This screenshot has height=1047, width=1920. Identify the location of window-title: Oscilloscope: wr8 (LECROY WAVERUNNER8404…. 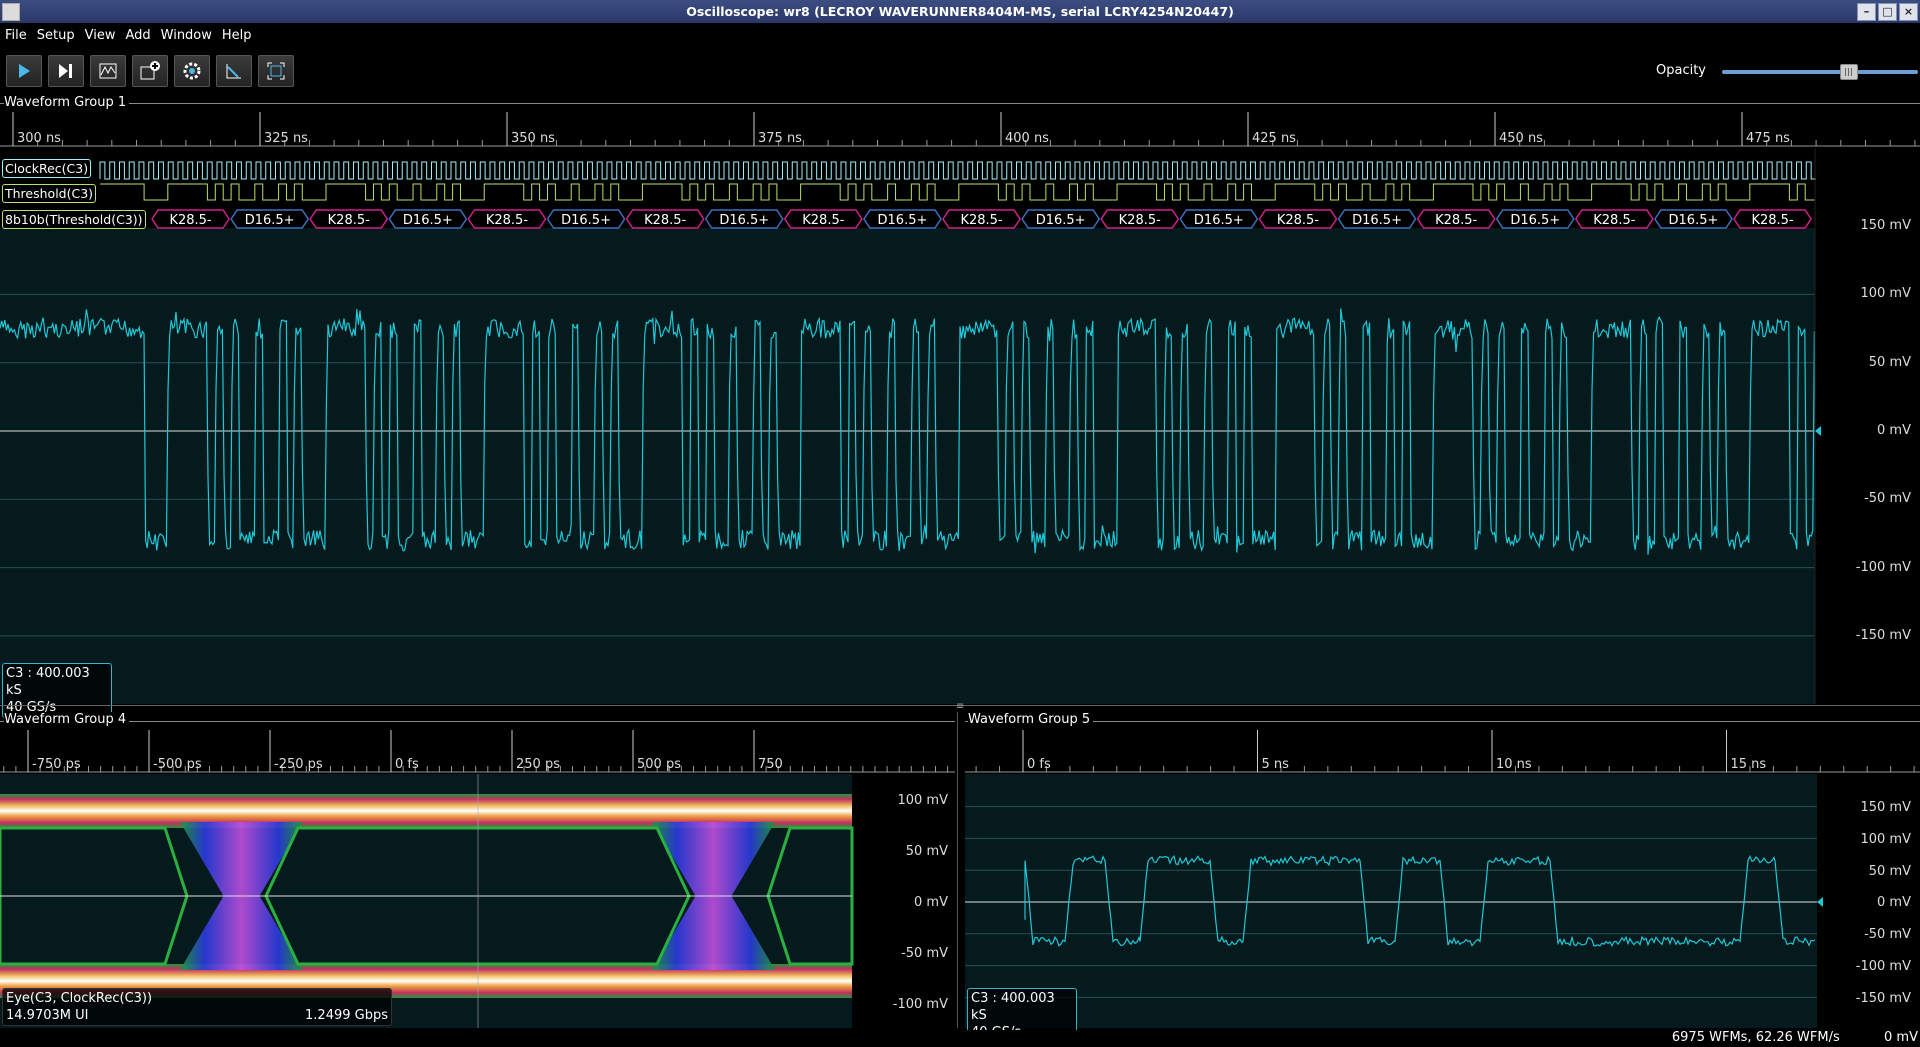
(960, 11).